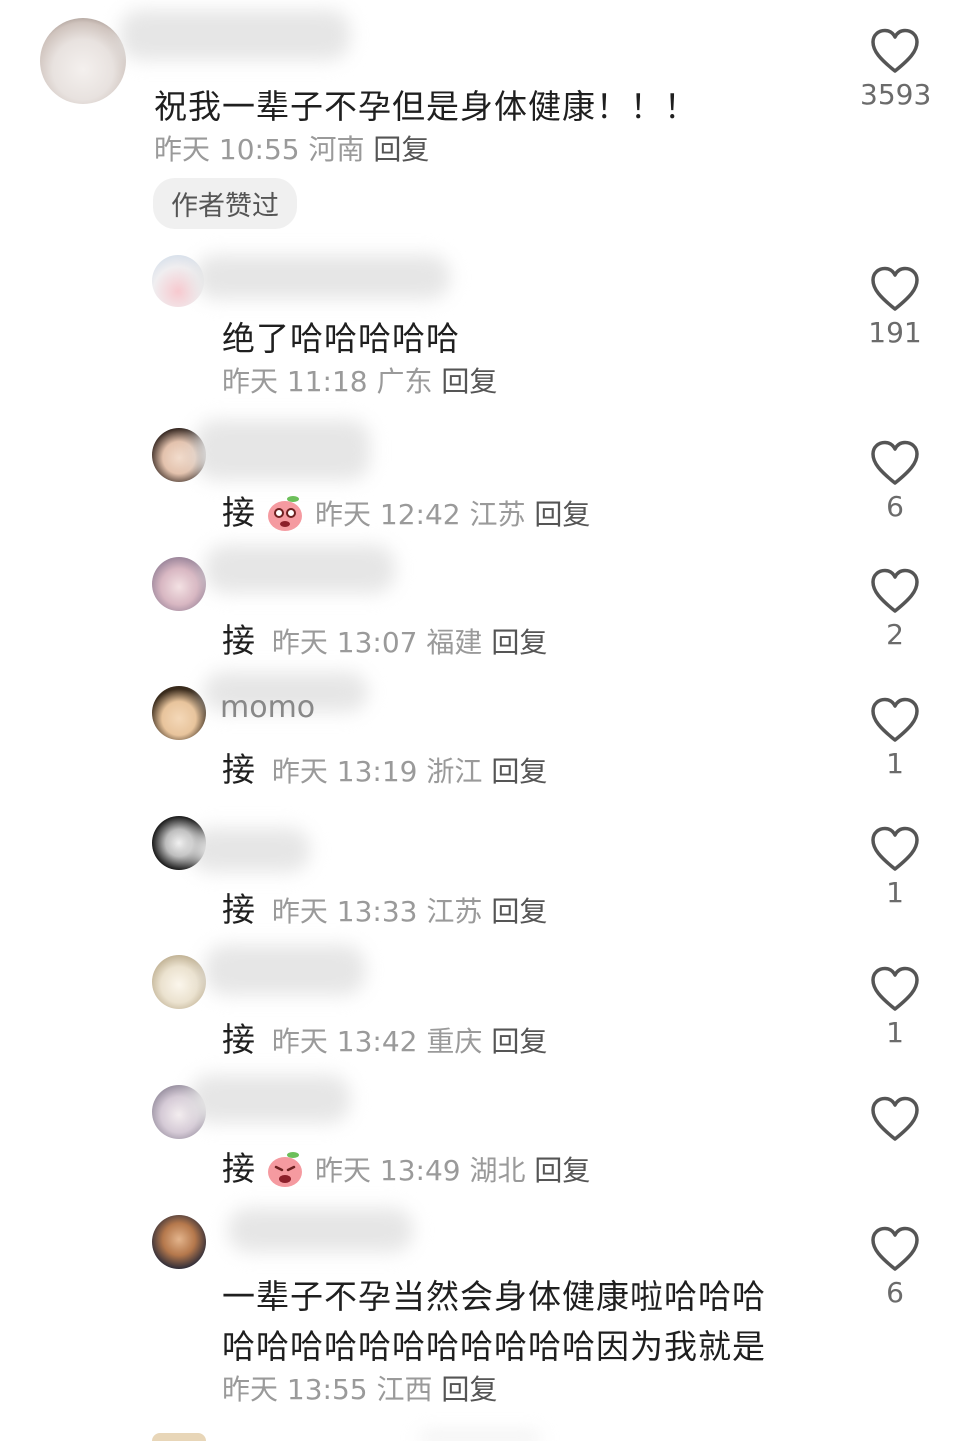 This screenshot has width=960, height=1441. I want to click on comment-meta: 接 昨天 13:49 湖北 回复, so click(406, 1169).